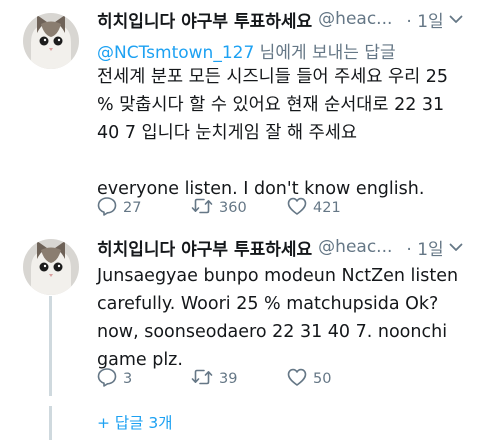  What do you see at coordinates (322, 379) in the screenshot?
I see `like-count: 50` at bounding box center [322, 379].